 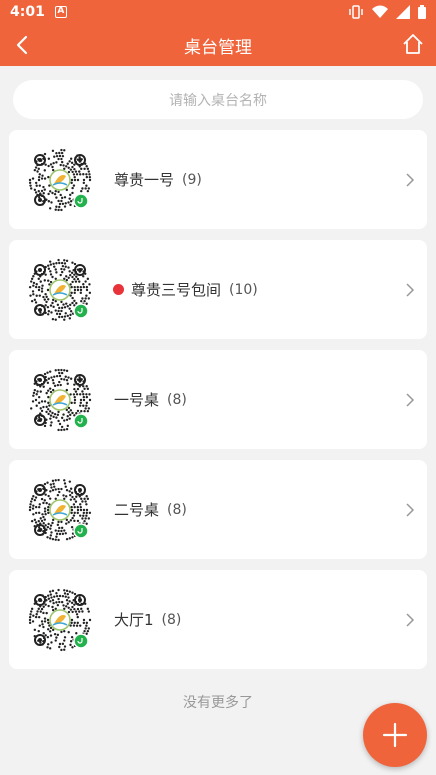 I want to click on add-table-button, so click(x=395, y=735).